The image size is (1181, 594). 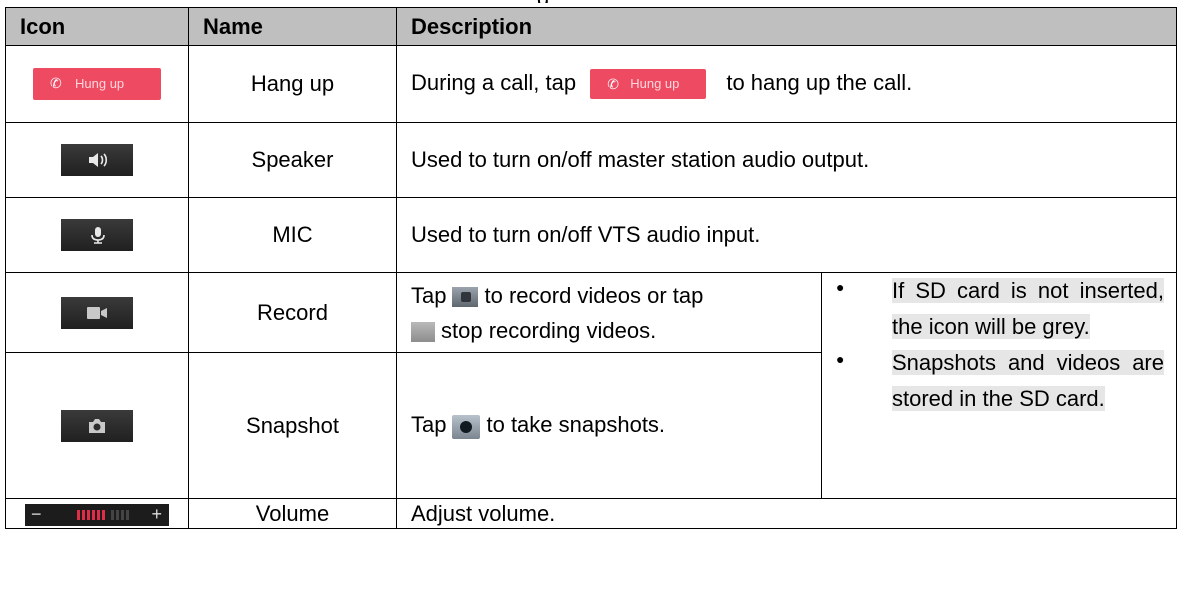 What do you see at coordinates (292, 235) in the screenshot?
I see `name-mic: MIC` at bounding box center [292, 235].